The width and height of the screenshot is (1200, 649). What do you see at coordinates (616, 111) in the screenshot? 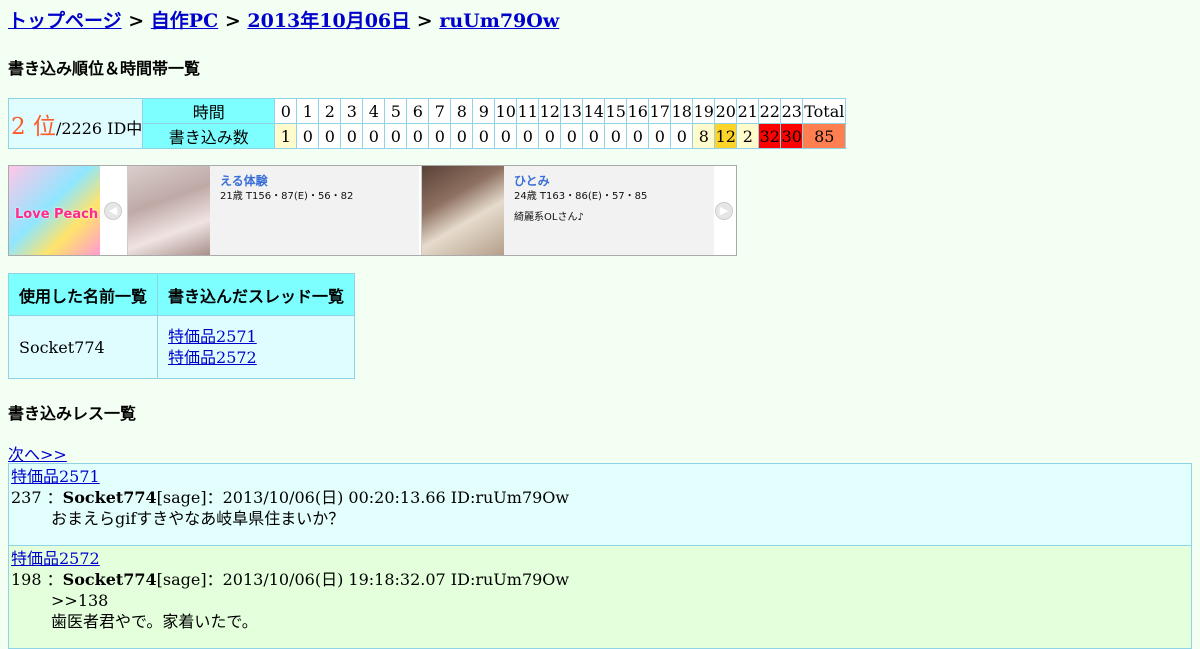
I see `hour-cell: 15` at bounding box center [616, 111].